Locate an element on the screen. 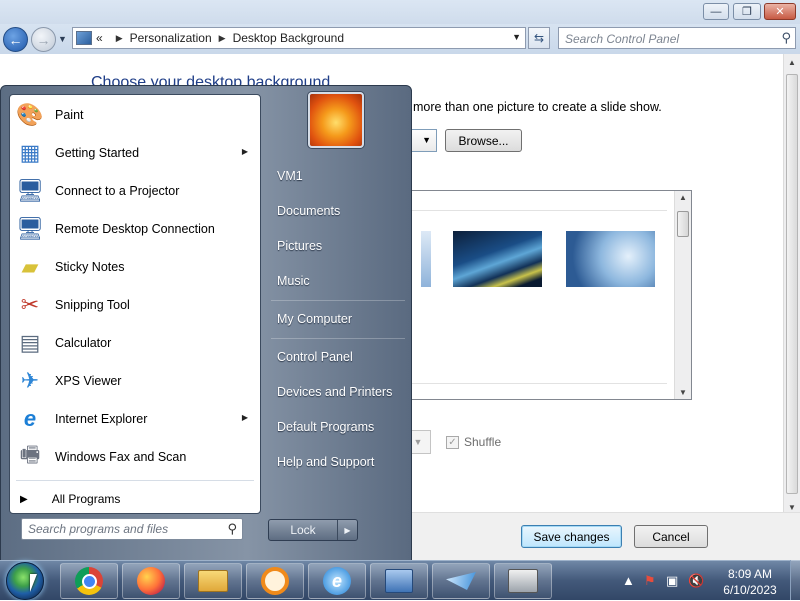 Image resolution: width=800 pixels, height=601 pixels. taskbar-file-explorer is located at coordinates (213, 581).